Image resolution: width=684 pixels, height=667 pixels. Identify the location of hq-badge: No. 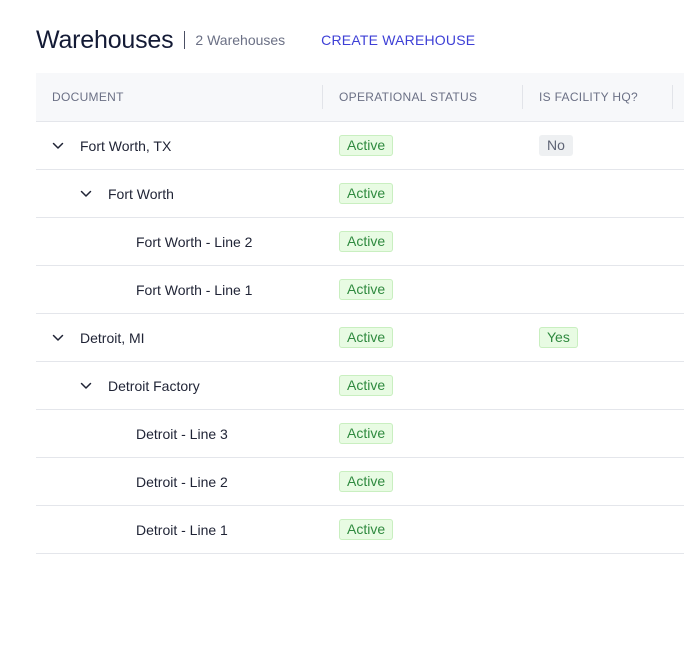
(556, 145).